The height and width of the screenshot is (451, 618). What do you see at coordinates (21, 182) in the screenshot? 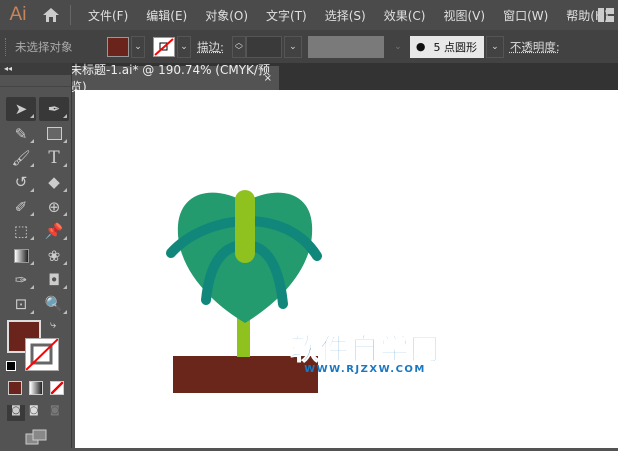
I see `rotate-tool-icon: ↺` at bounding box center [21, 182].